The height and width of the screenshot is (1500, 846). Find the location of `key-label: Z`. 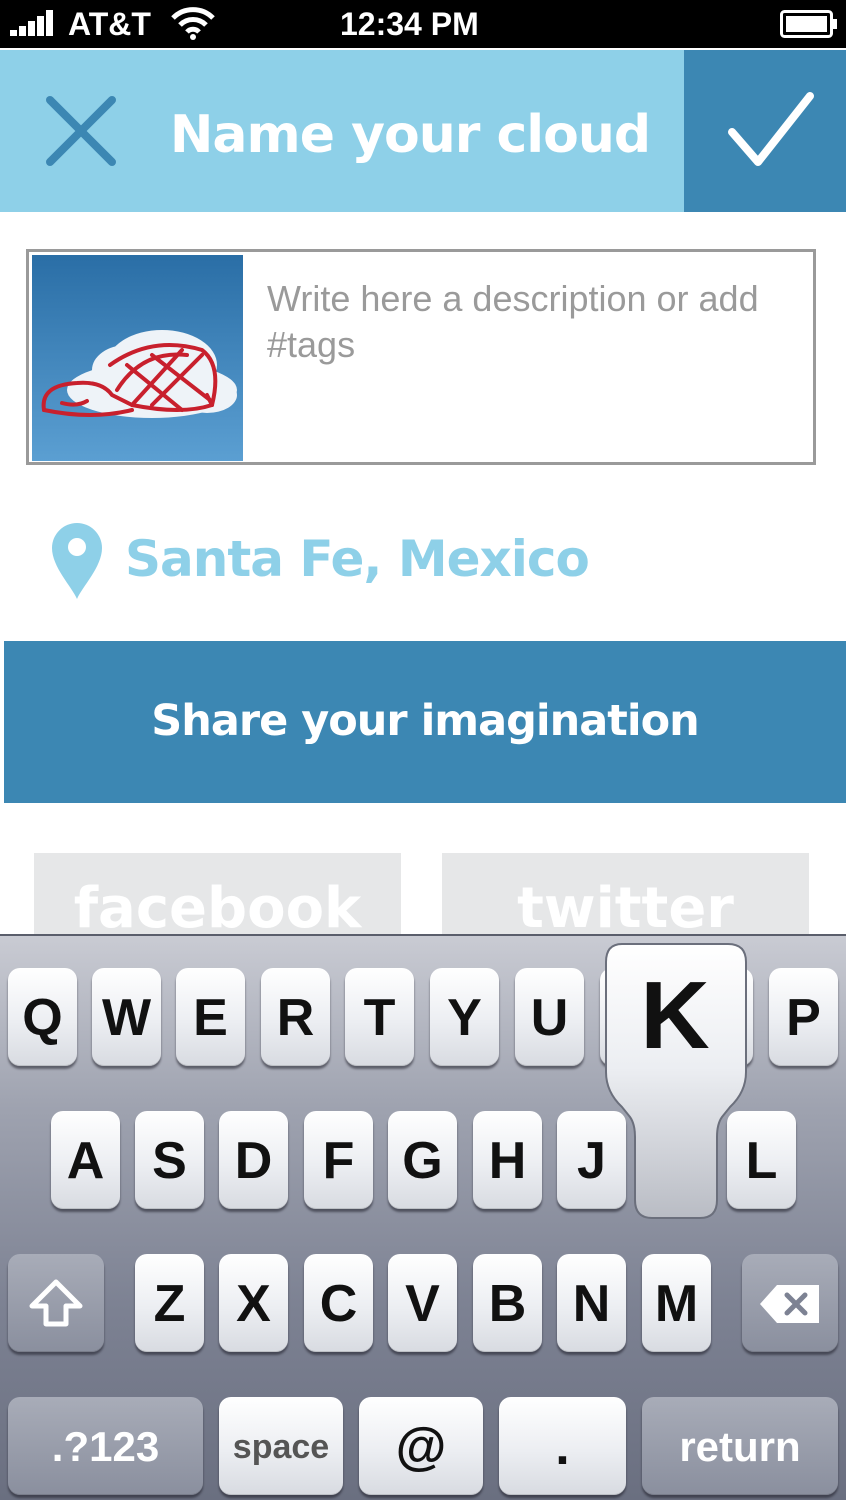

key-label: Z is located at coordinates (169, 1304).